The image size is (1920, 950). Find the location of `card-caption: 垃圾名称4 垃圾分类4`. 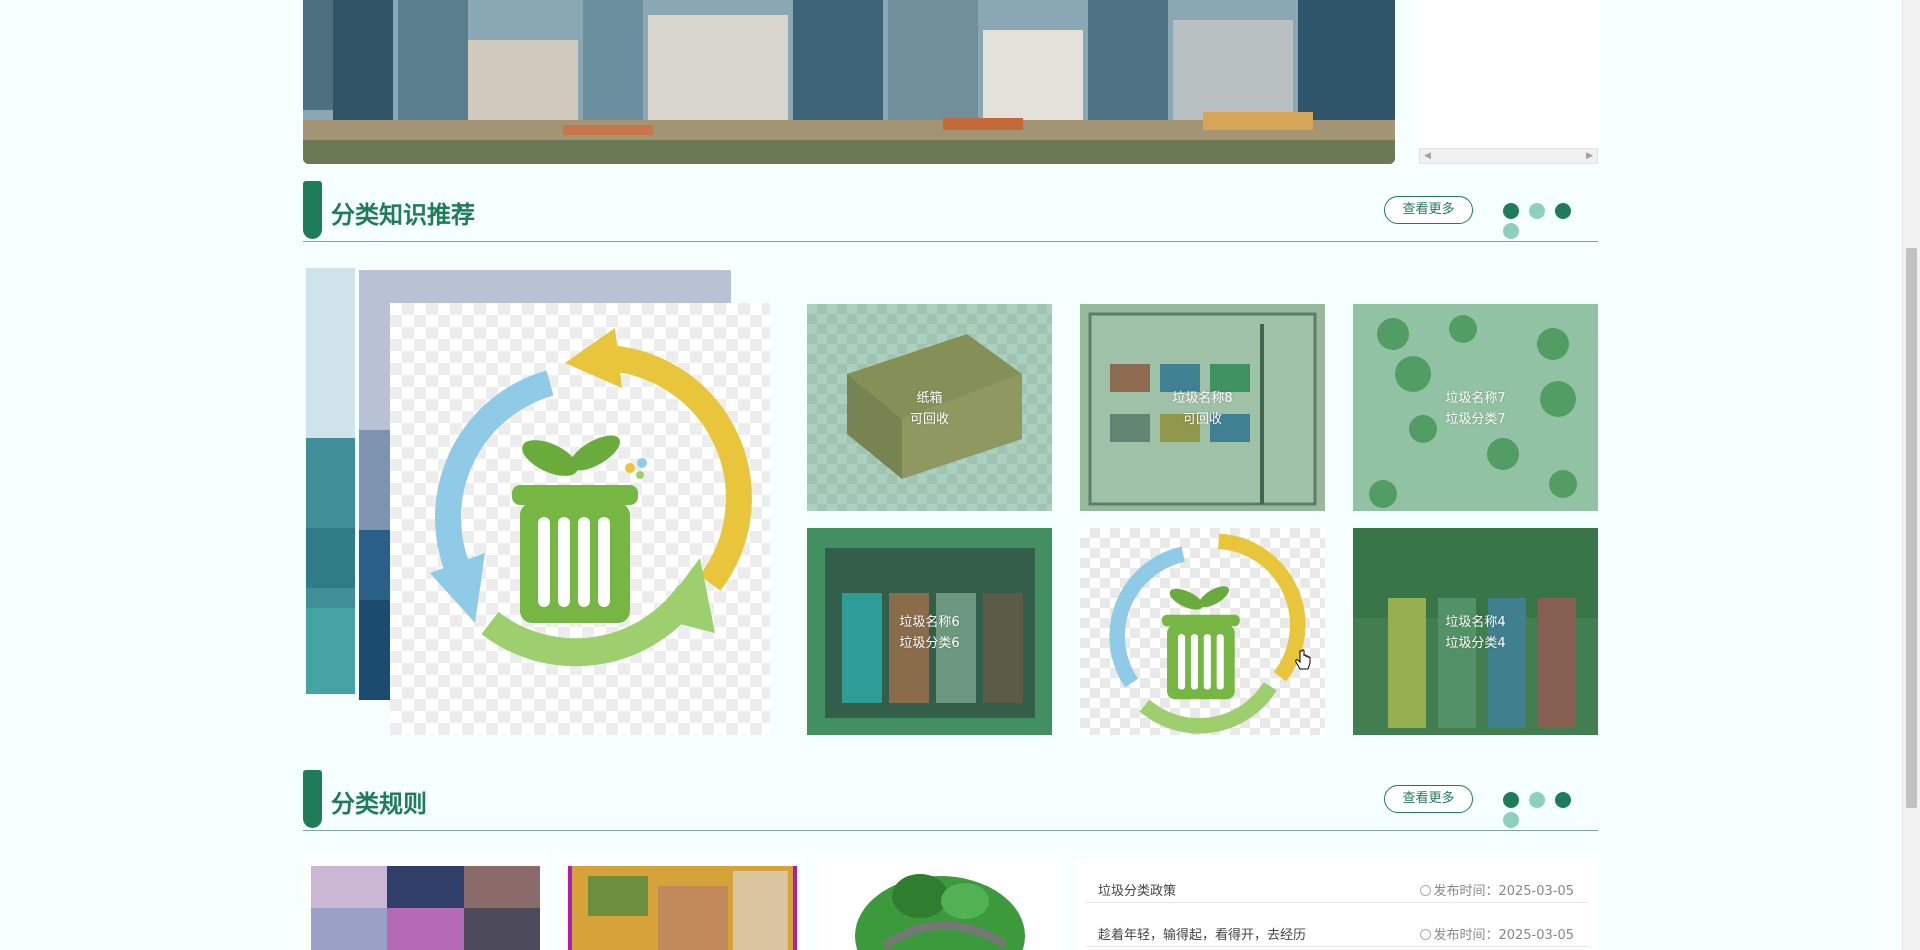

card-caption: 垃圾名称4 垃圾分类4 is located at coordinates (1475, 633).